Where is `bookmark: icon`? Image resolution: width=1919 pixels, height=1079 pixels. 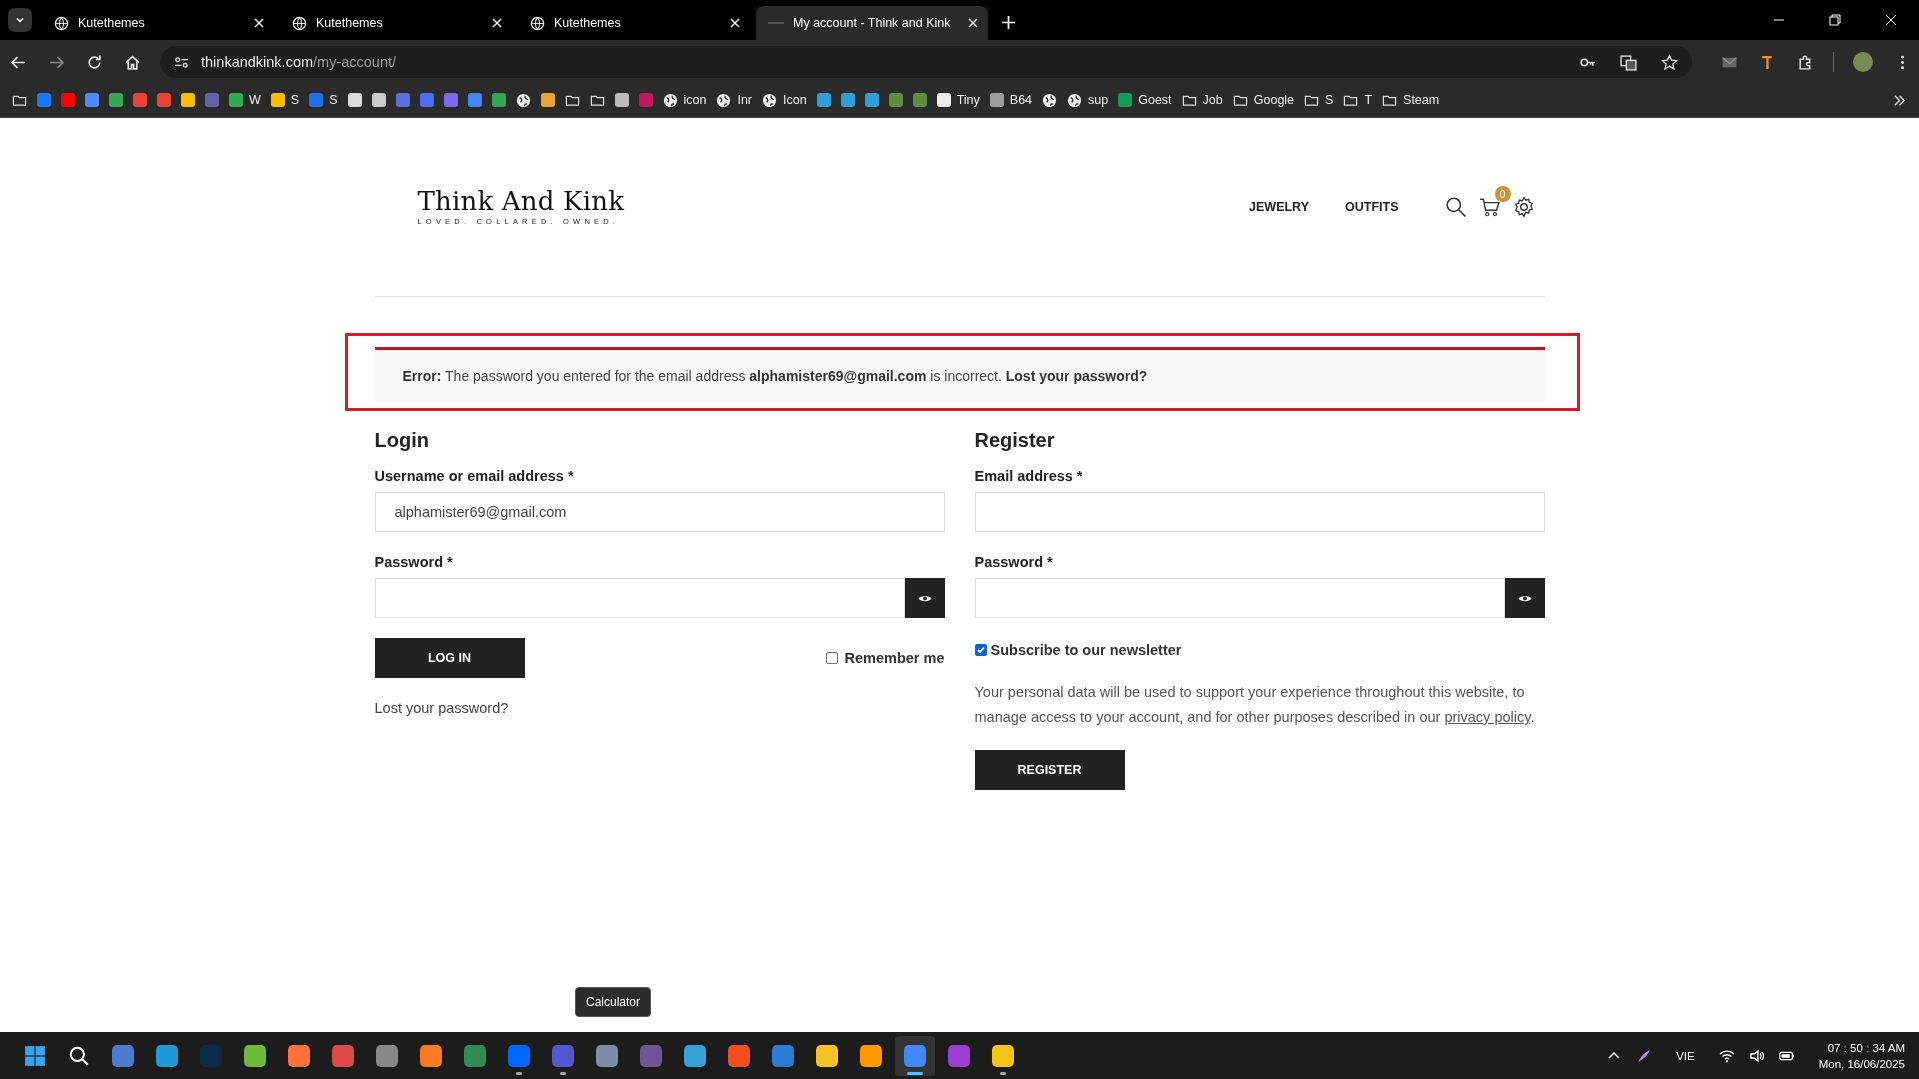
bookmark: icon is located at coordinates (684, 100).